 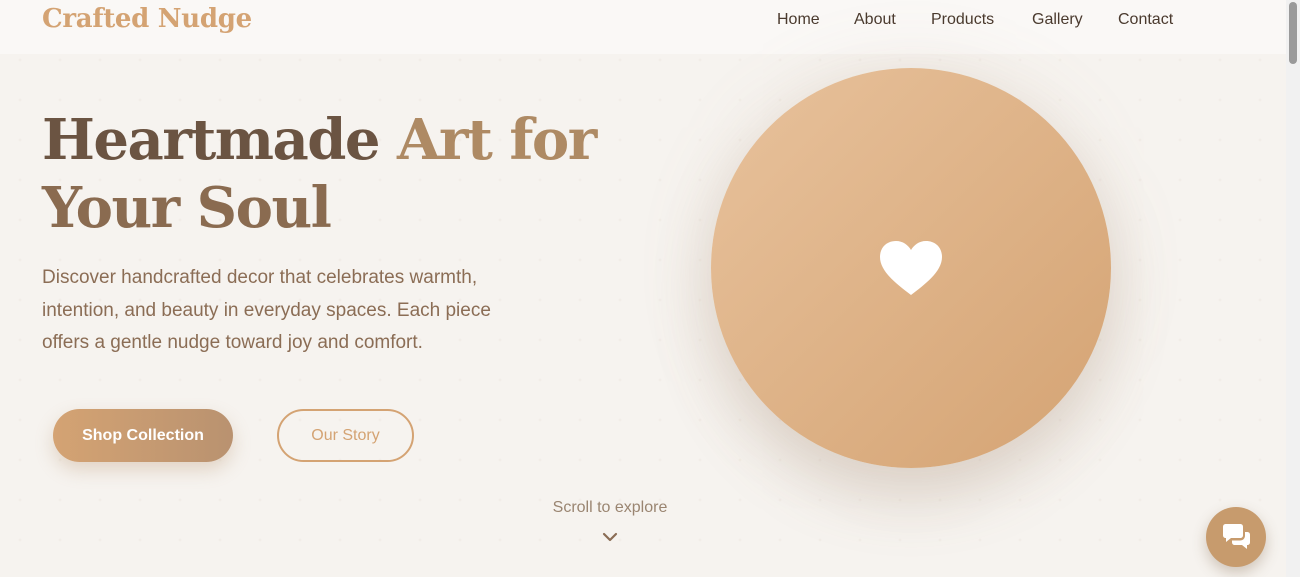 I want to click on nav-home: Home, so click(x=798, y=20).